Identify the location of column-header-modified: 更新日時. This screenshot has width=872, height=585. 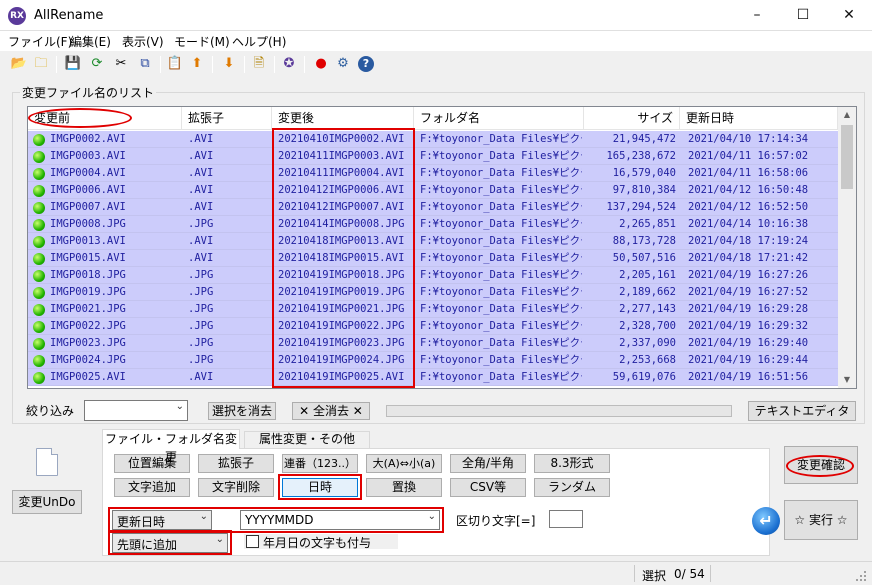
(759, 118).